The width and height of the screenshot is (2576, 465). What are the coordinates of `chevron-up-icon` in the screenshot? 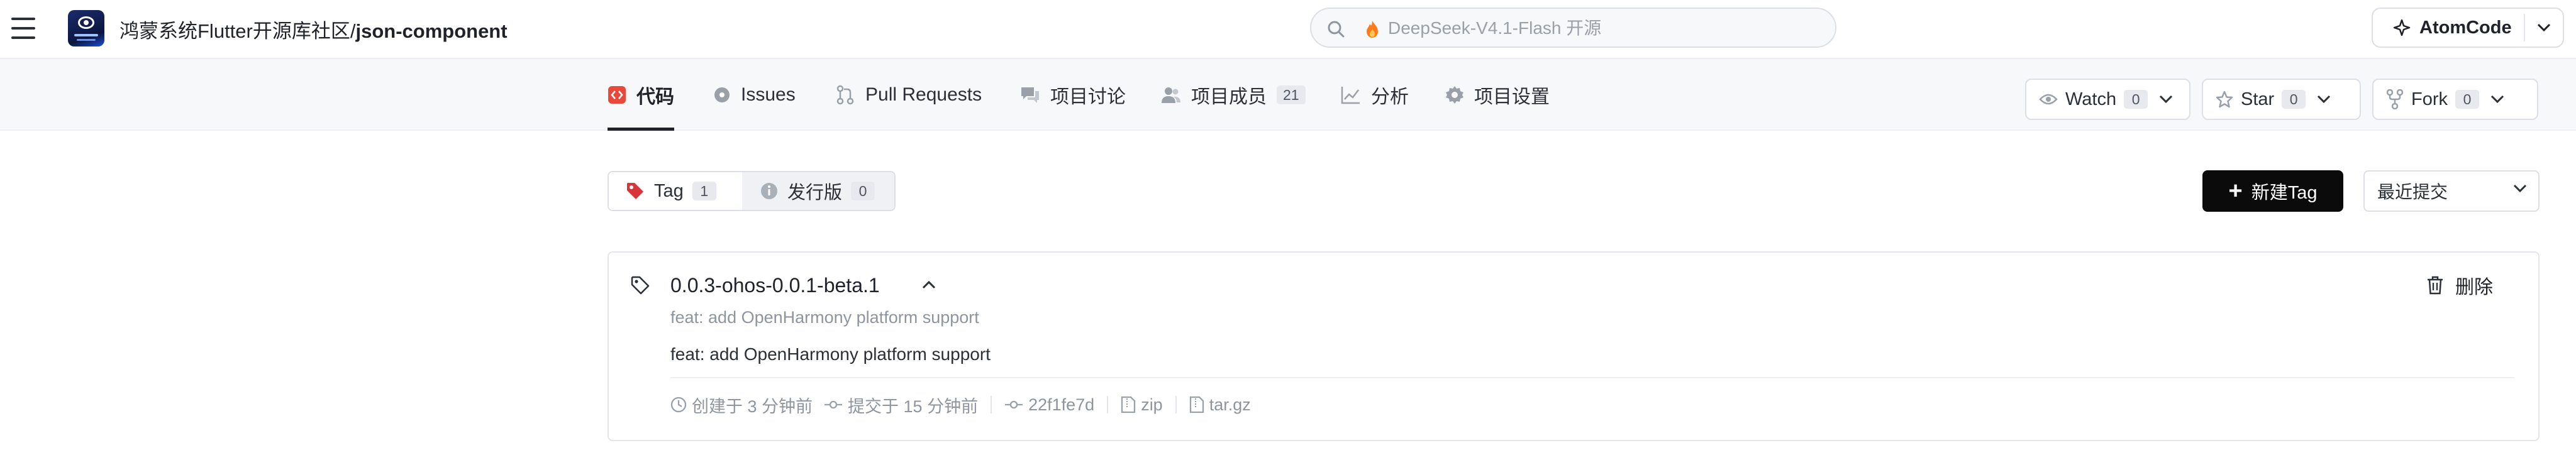 It's located at (929, 284).